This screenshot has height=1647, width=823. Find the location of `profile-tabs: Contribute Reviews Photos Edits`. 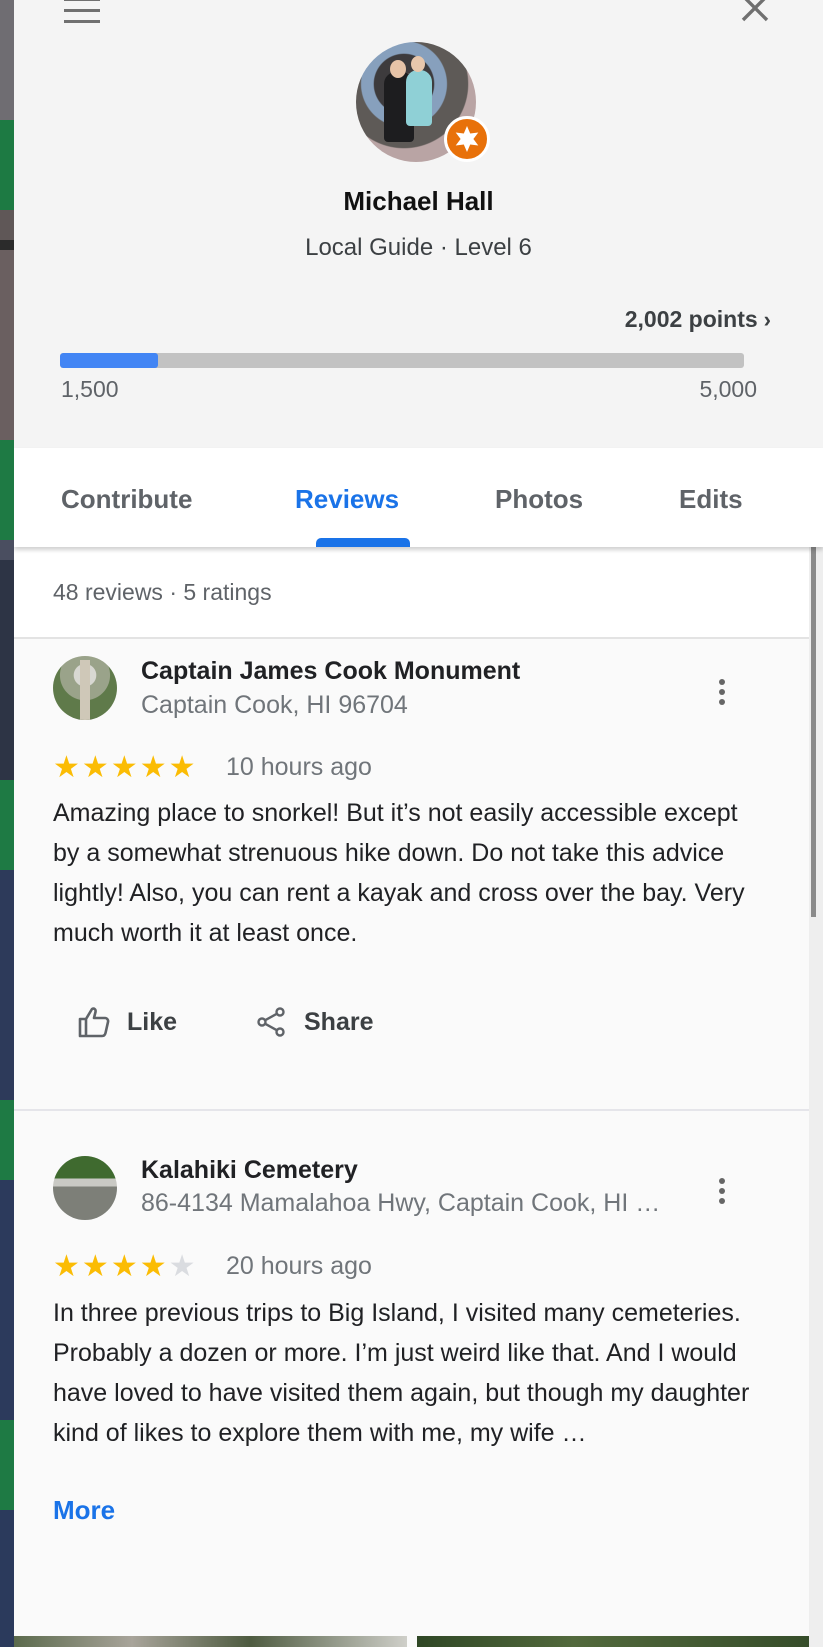

profile-tabs: Contribute Reviews Photos Edits is located at coordinates (418, 497).